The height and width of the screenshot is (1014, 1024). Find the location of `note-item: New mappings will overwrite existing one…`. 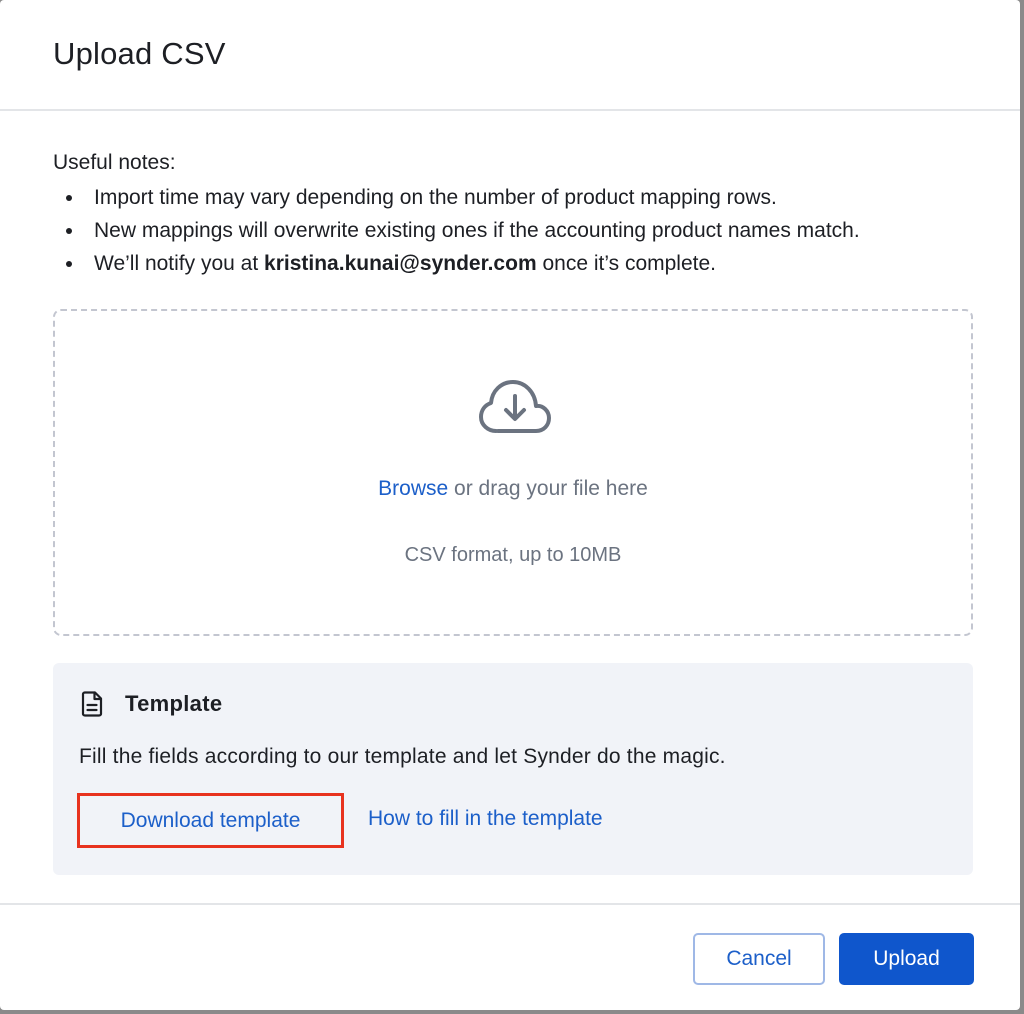

note-item: New mappings will overwrite existing one… is located at coordinates (511, 230).